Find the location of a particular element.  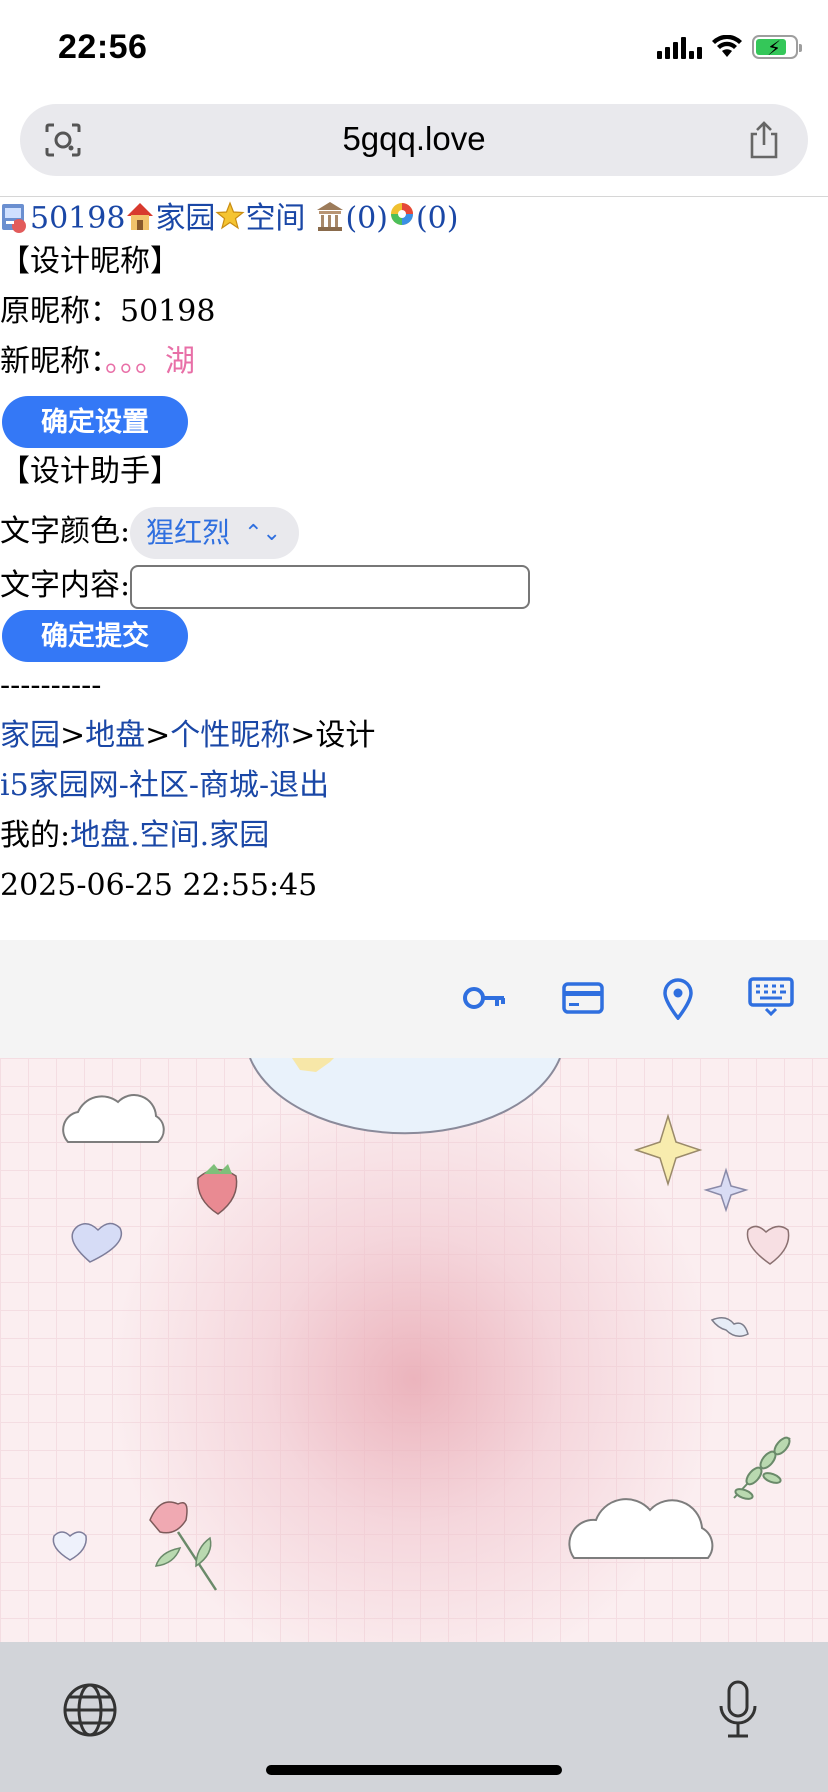

original-nickname-value: 50198 is located at coordinates (168, 311).